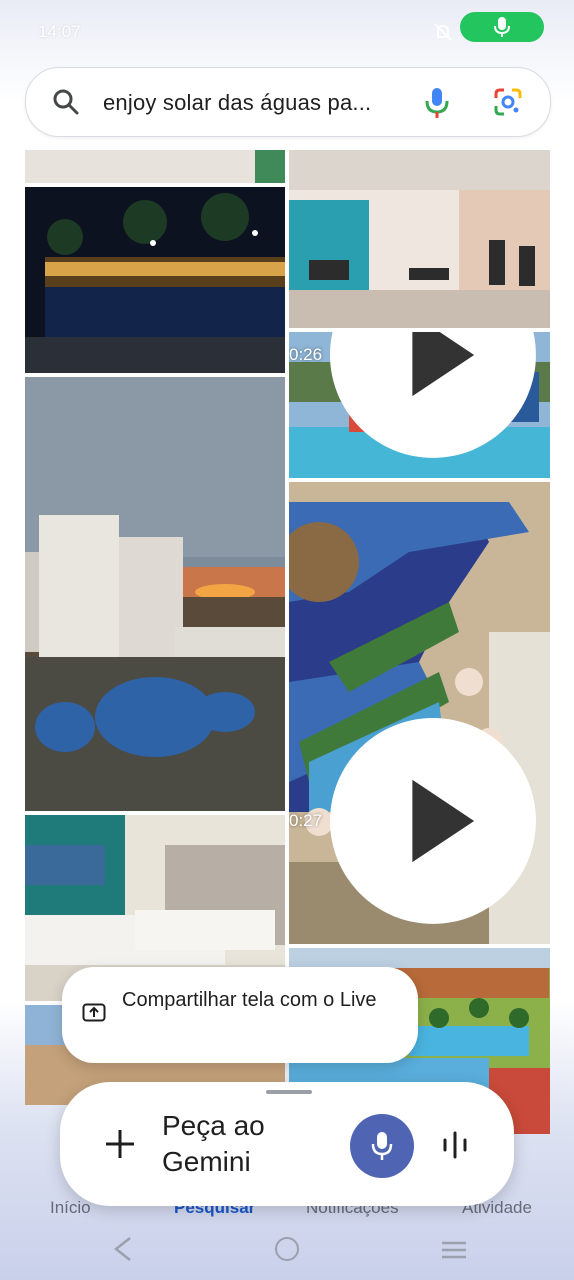  Describe the element at coordinates (287, 1249) in the screenshot. I see `system-home-icon` at that location.